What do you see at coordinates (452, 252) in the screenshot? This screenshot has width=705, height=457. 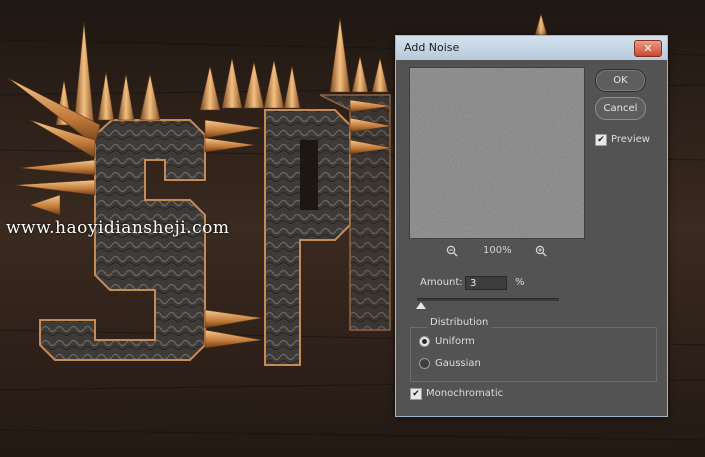 I see `zoom-out-icon` at bounding box center [452, 252].